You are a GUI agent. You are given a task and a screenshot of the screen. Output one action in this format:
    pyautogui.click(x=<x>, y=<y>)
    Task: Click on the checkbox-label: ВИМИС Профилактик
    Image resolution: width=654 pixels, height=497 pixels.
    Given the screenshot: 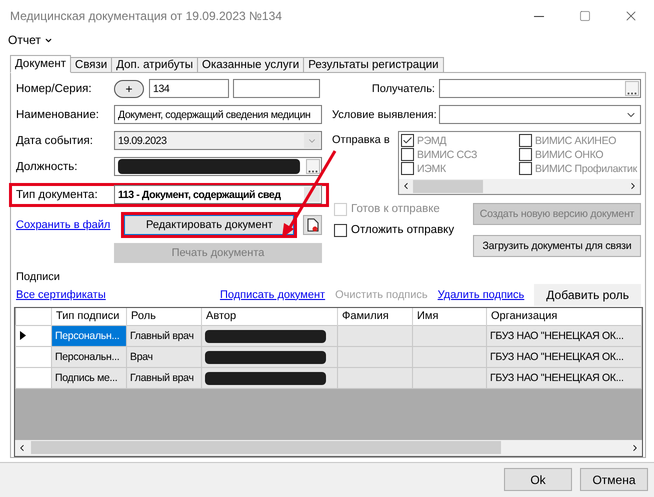 What is the action you would take?
    pyautogui.click(x=586, y=168)
    